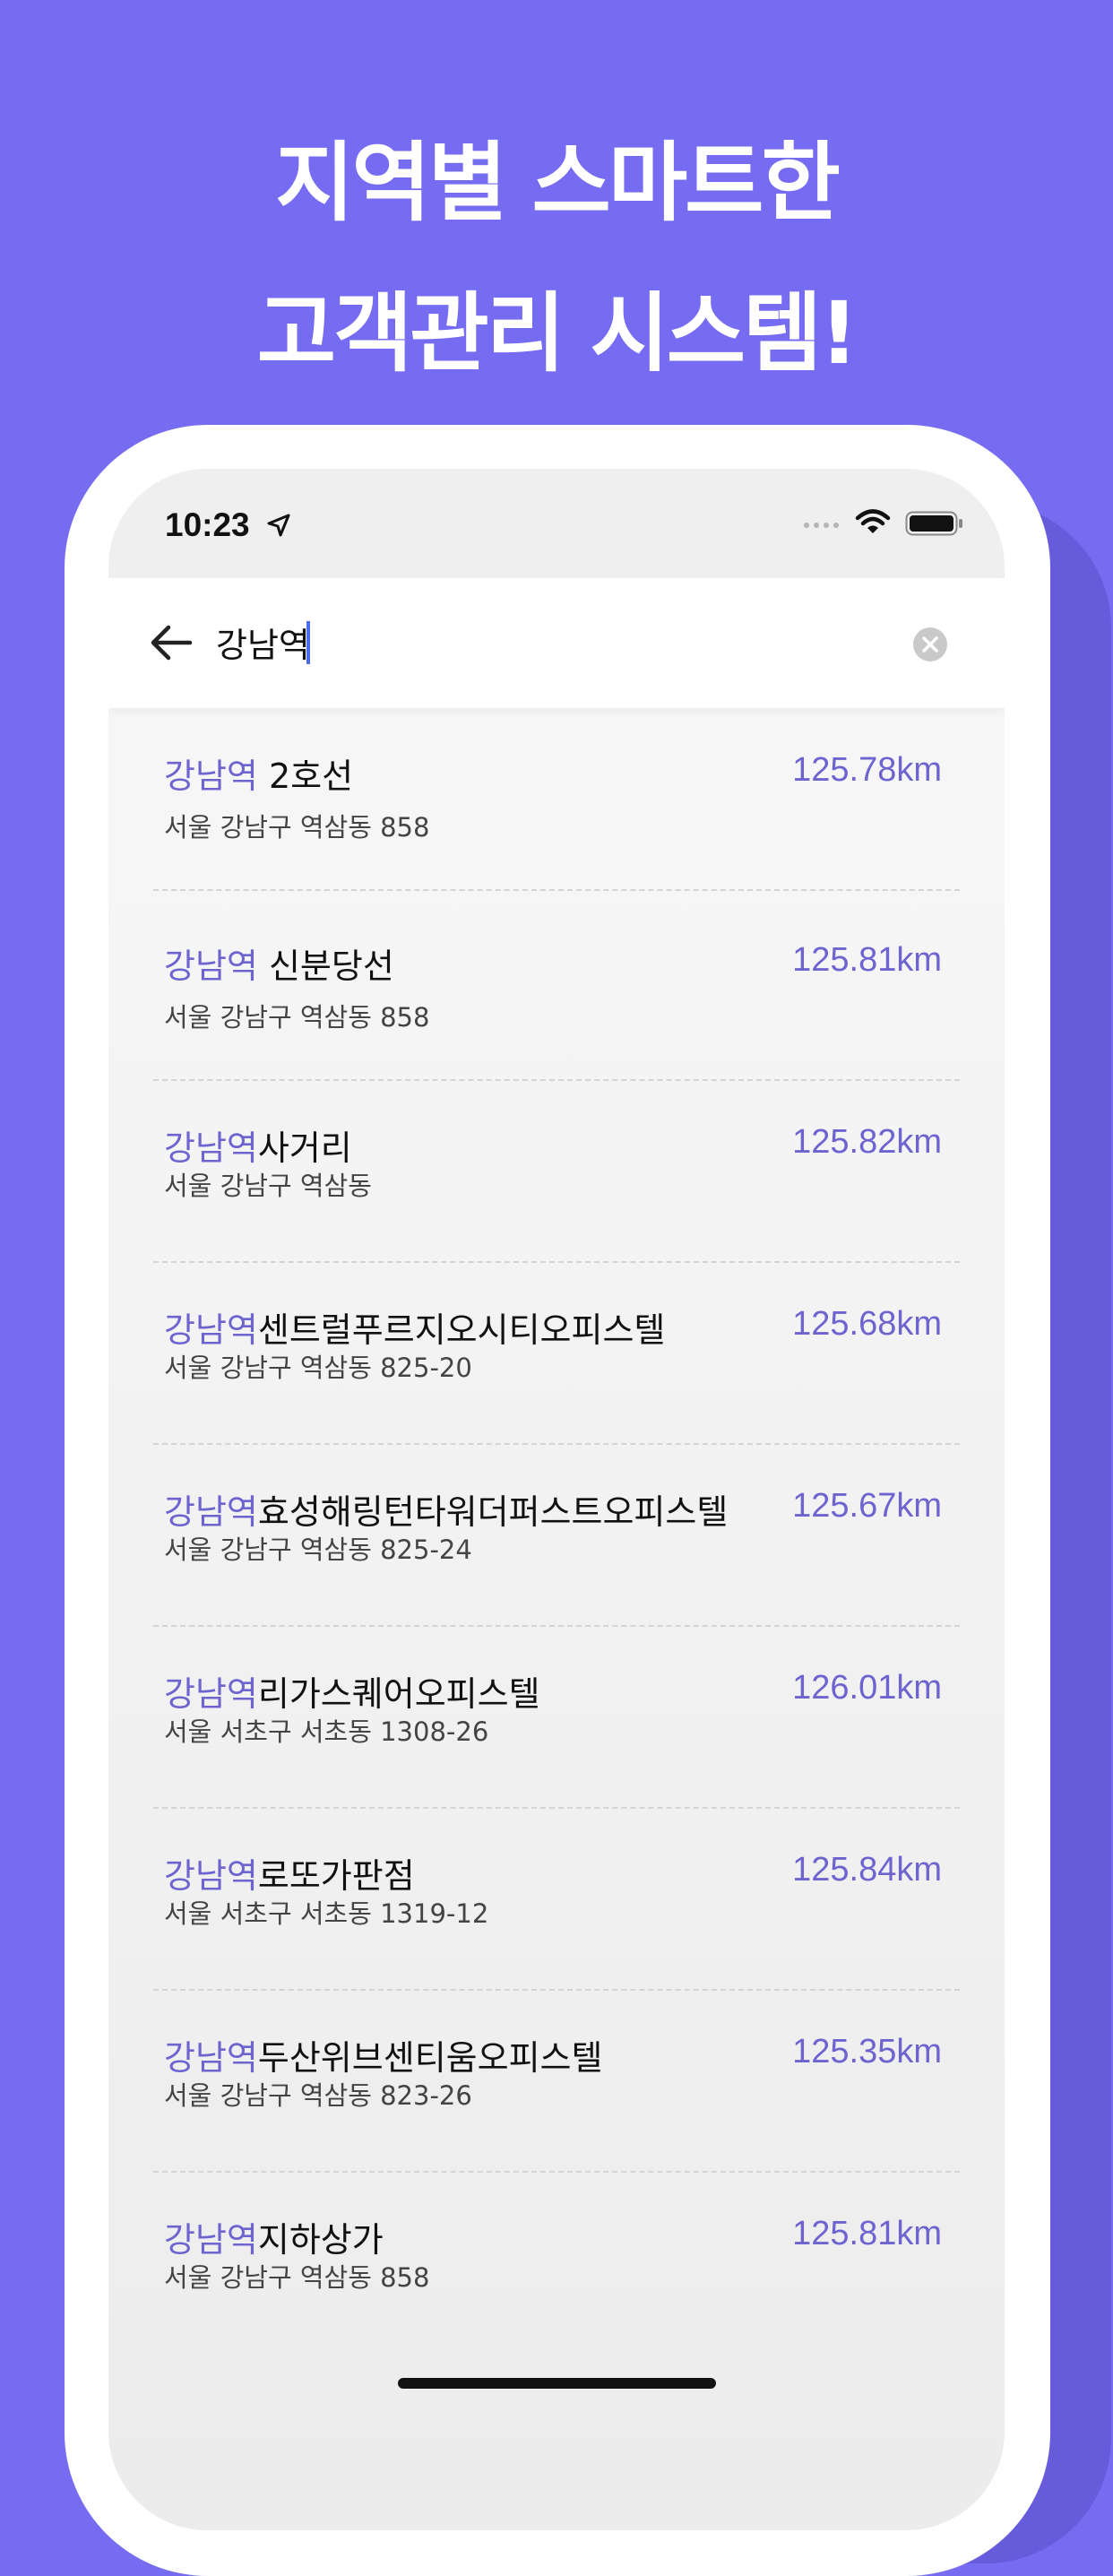  I want to click on result-name: 강남역사거리, so click(258, 1145).